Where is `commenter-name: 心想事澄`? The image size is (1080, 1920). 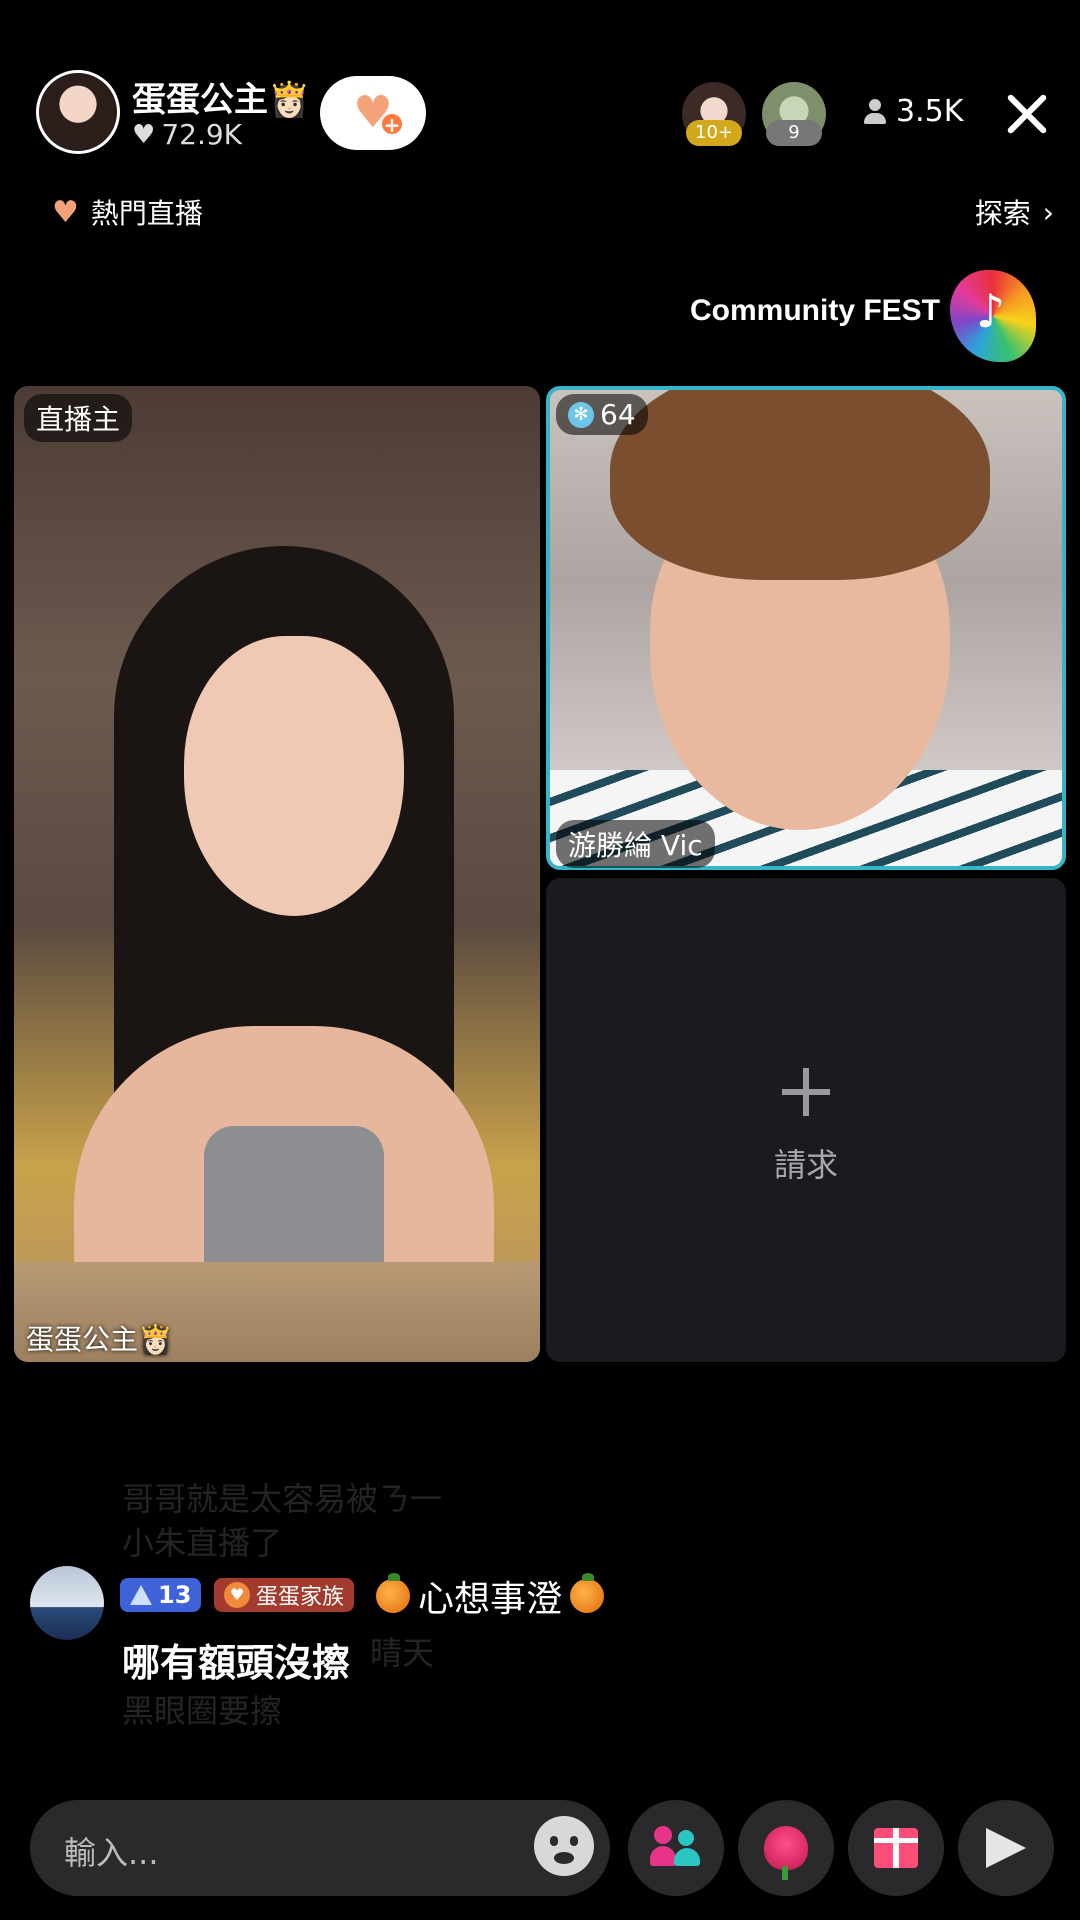
commenter-name: 心想事澄 is located at coordinates (490, 1596).